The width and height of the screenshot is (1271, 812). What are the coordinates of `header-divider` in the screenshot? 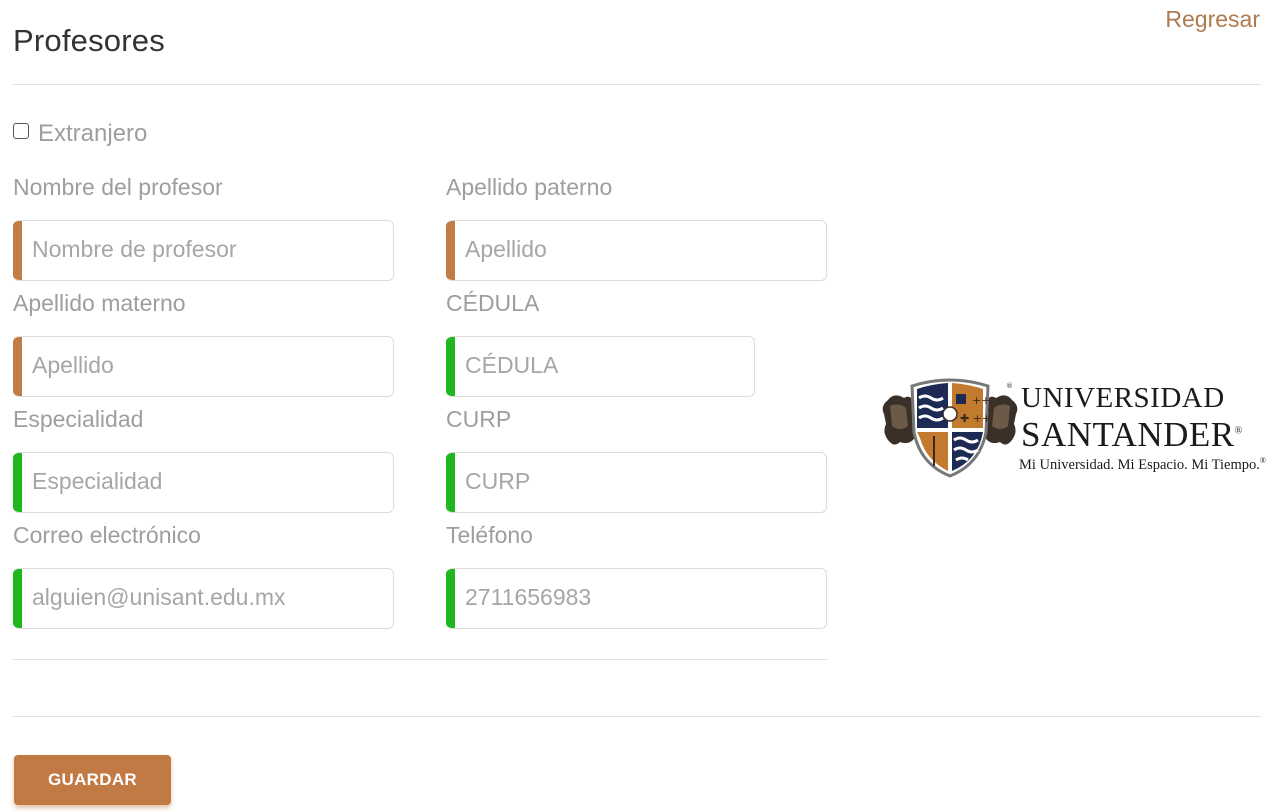 It's located at (637, 84).